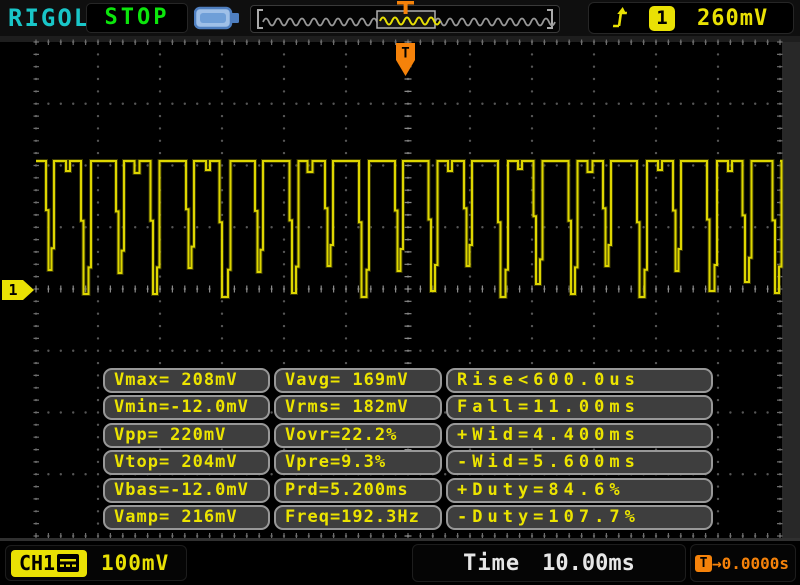 The height and width of the screenshot is (585, 800). What do you see at coordinates (68, 563) in the screenshot?
I see `dc-coupling-icon` at bounding box center [68, 563].